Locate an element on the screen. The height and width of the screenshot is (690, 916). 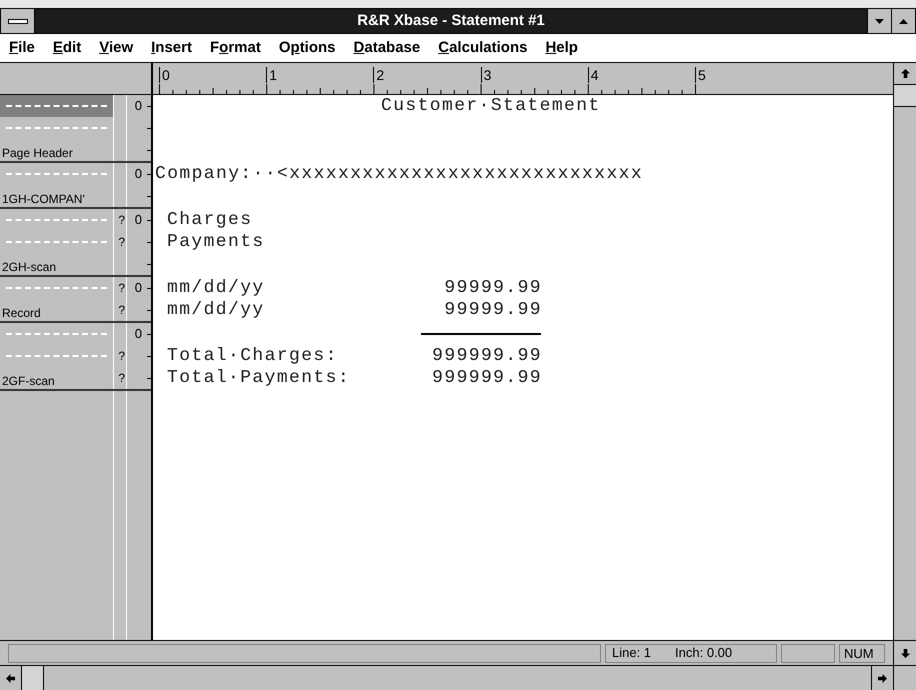
band-label: 1GH-COMPAN' is located at coordinates (43, 199).